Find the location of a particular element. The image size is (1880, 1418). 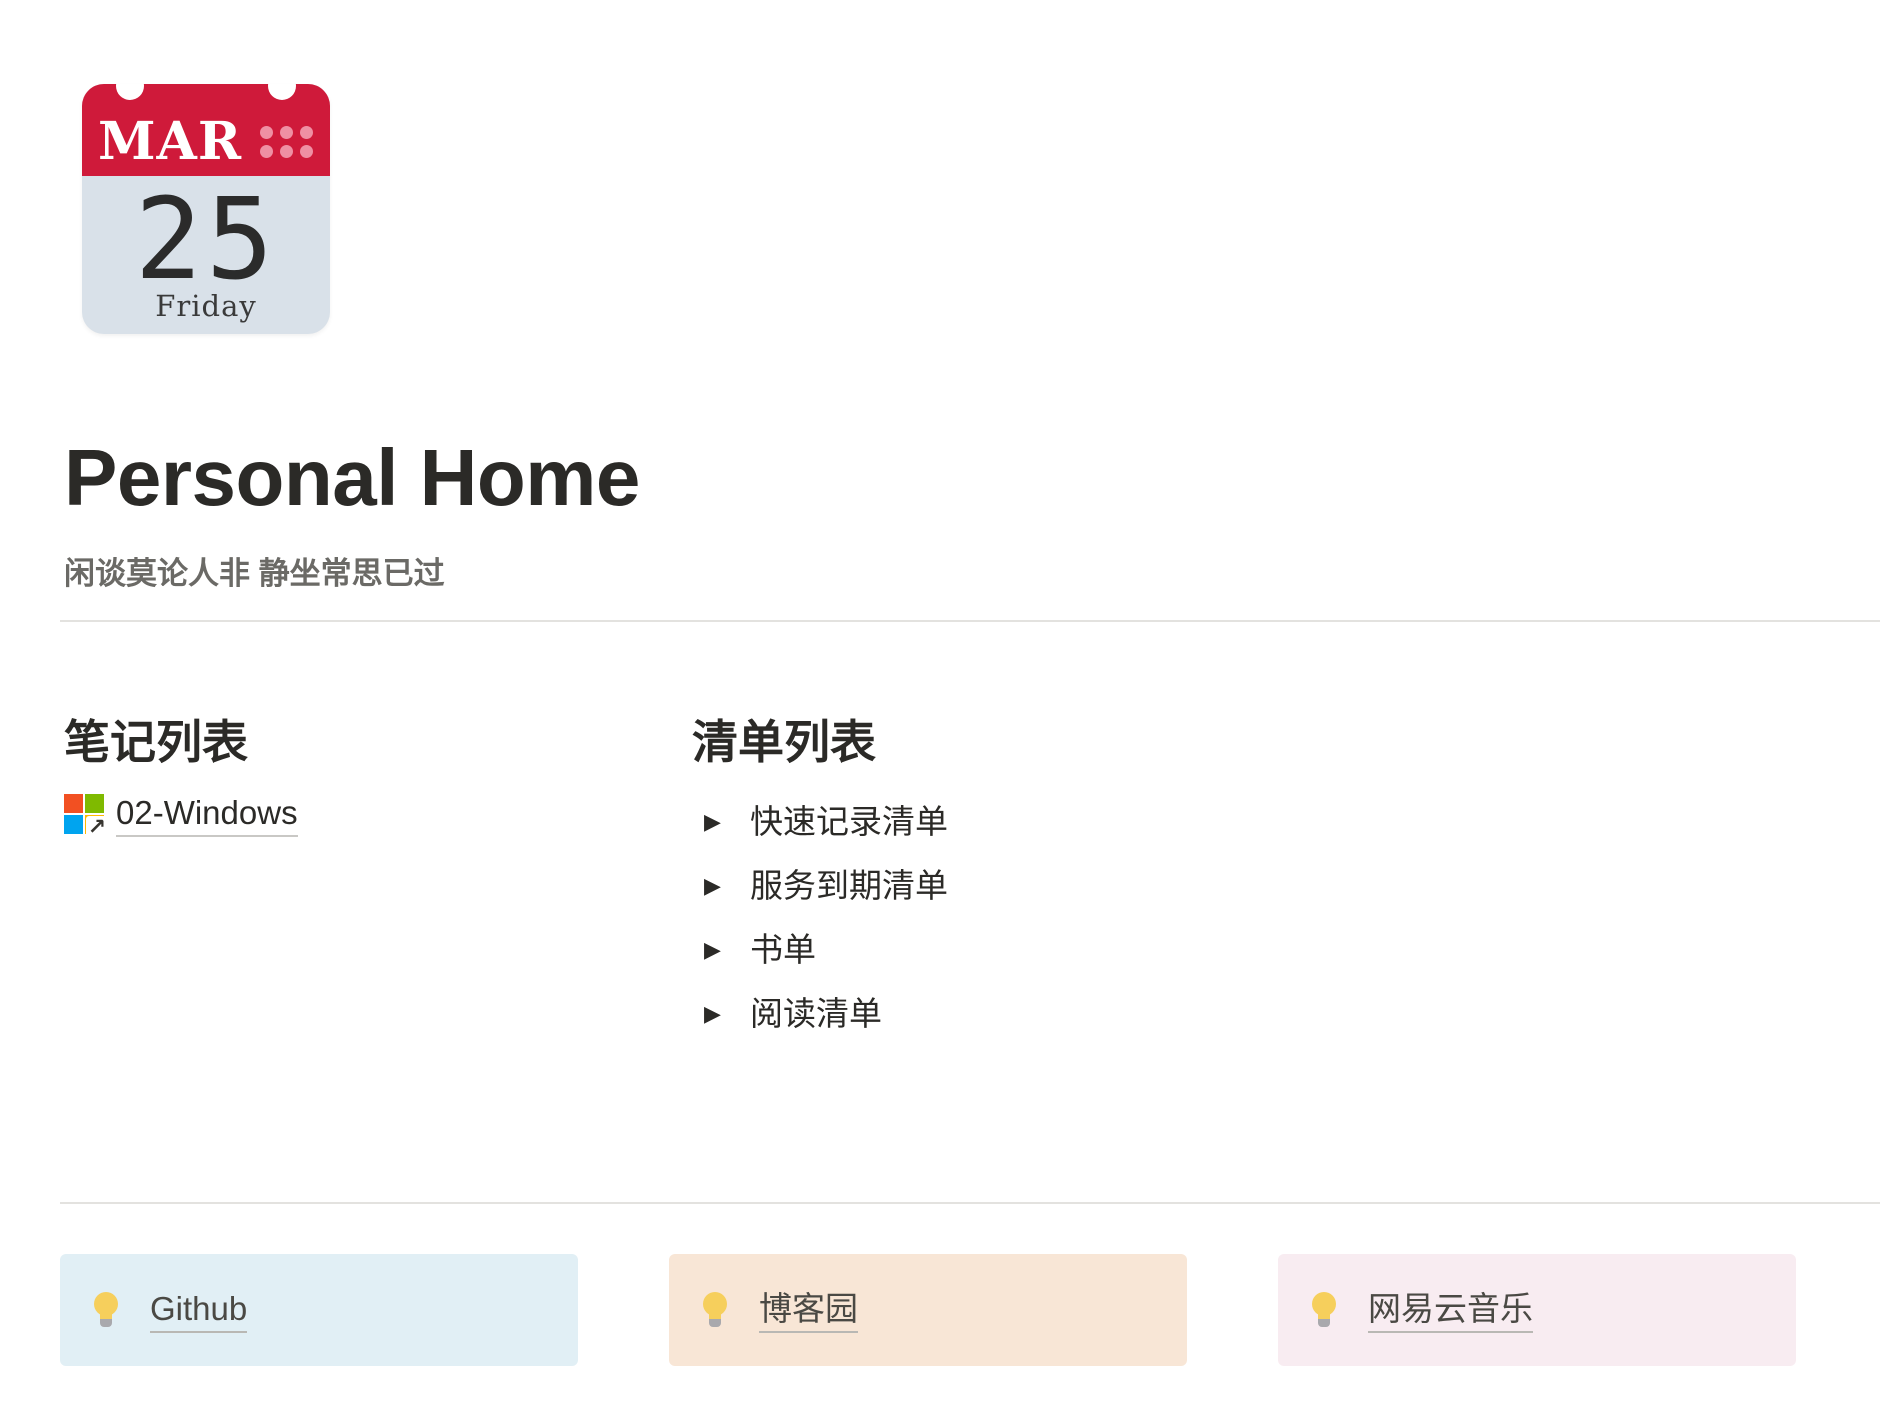

calendar-month: MAR is located at coordinates (170, 141).